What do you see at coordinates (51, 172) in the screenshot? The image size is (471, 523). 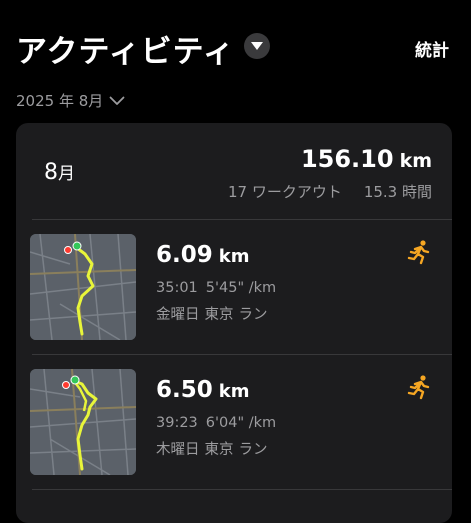 I see `month-number: 8` at bounding box center [51, 172].